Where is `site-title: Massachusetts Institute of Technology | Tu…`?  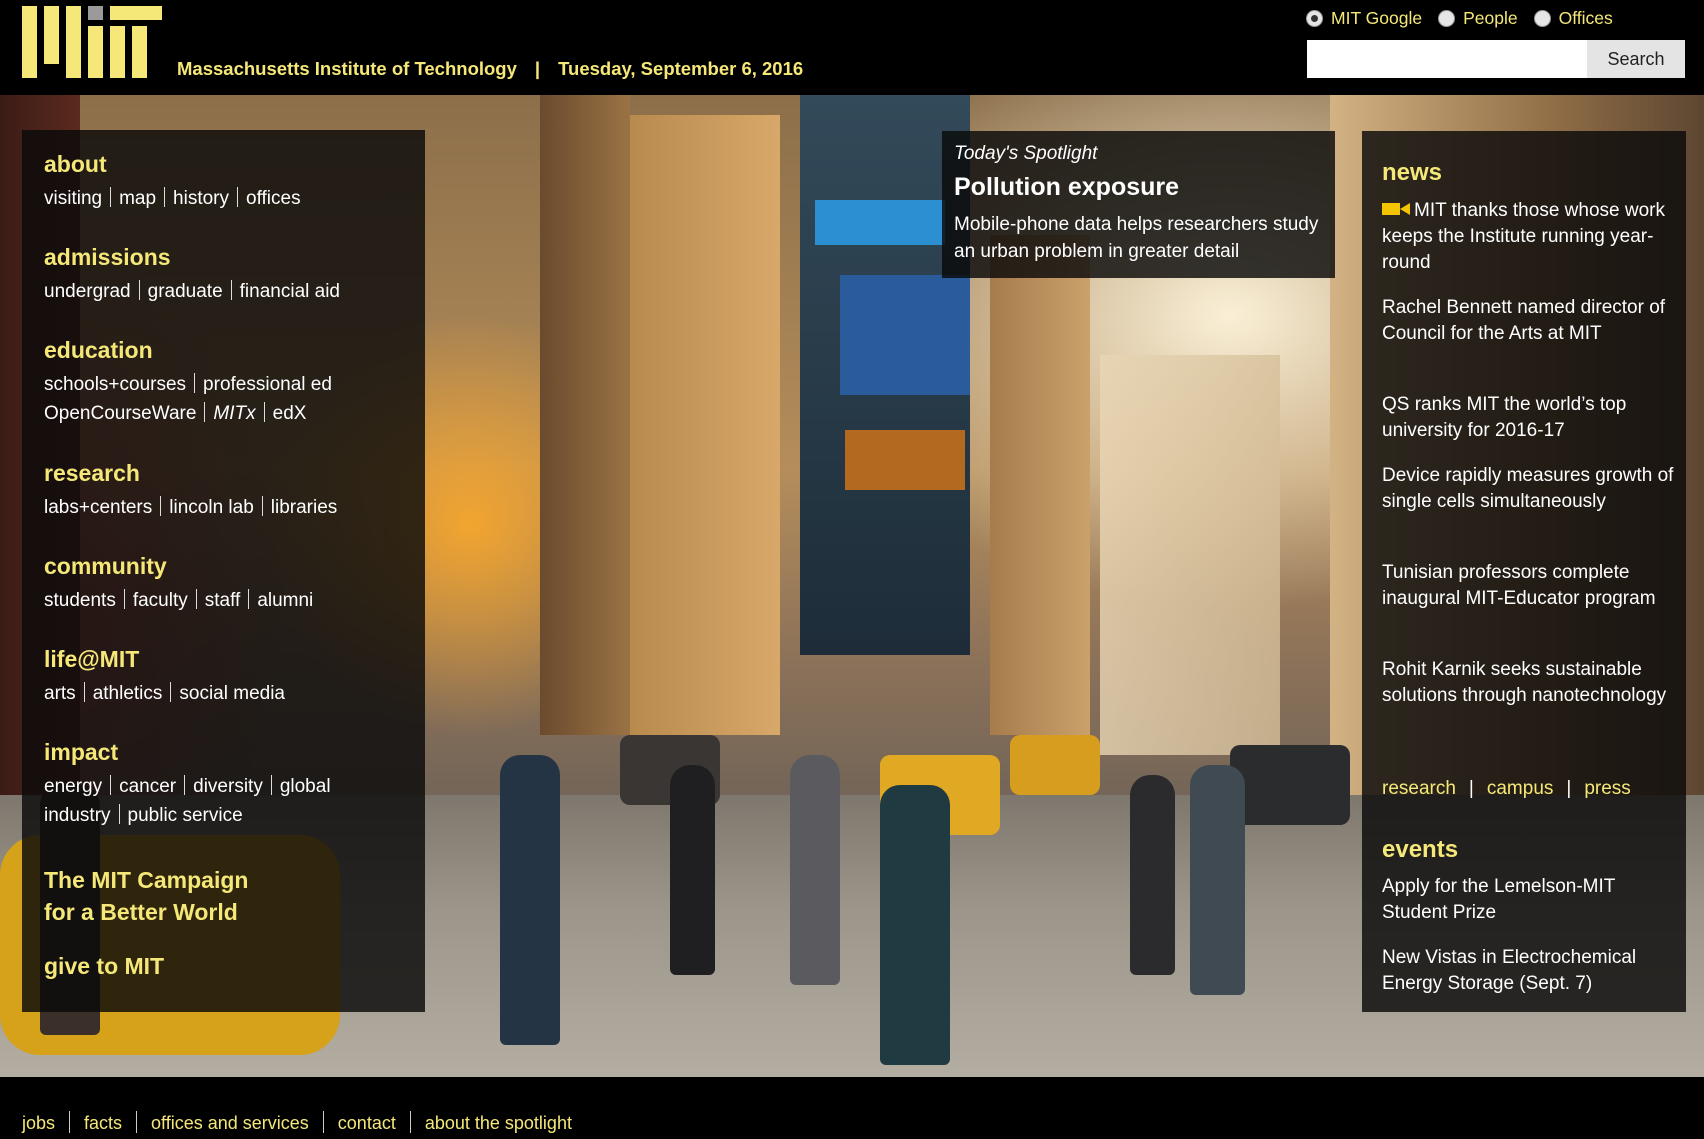
site-title: Massachusetts Institute of Technology | Tu… is located at coordinates (490, 69).